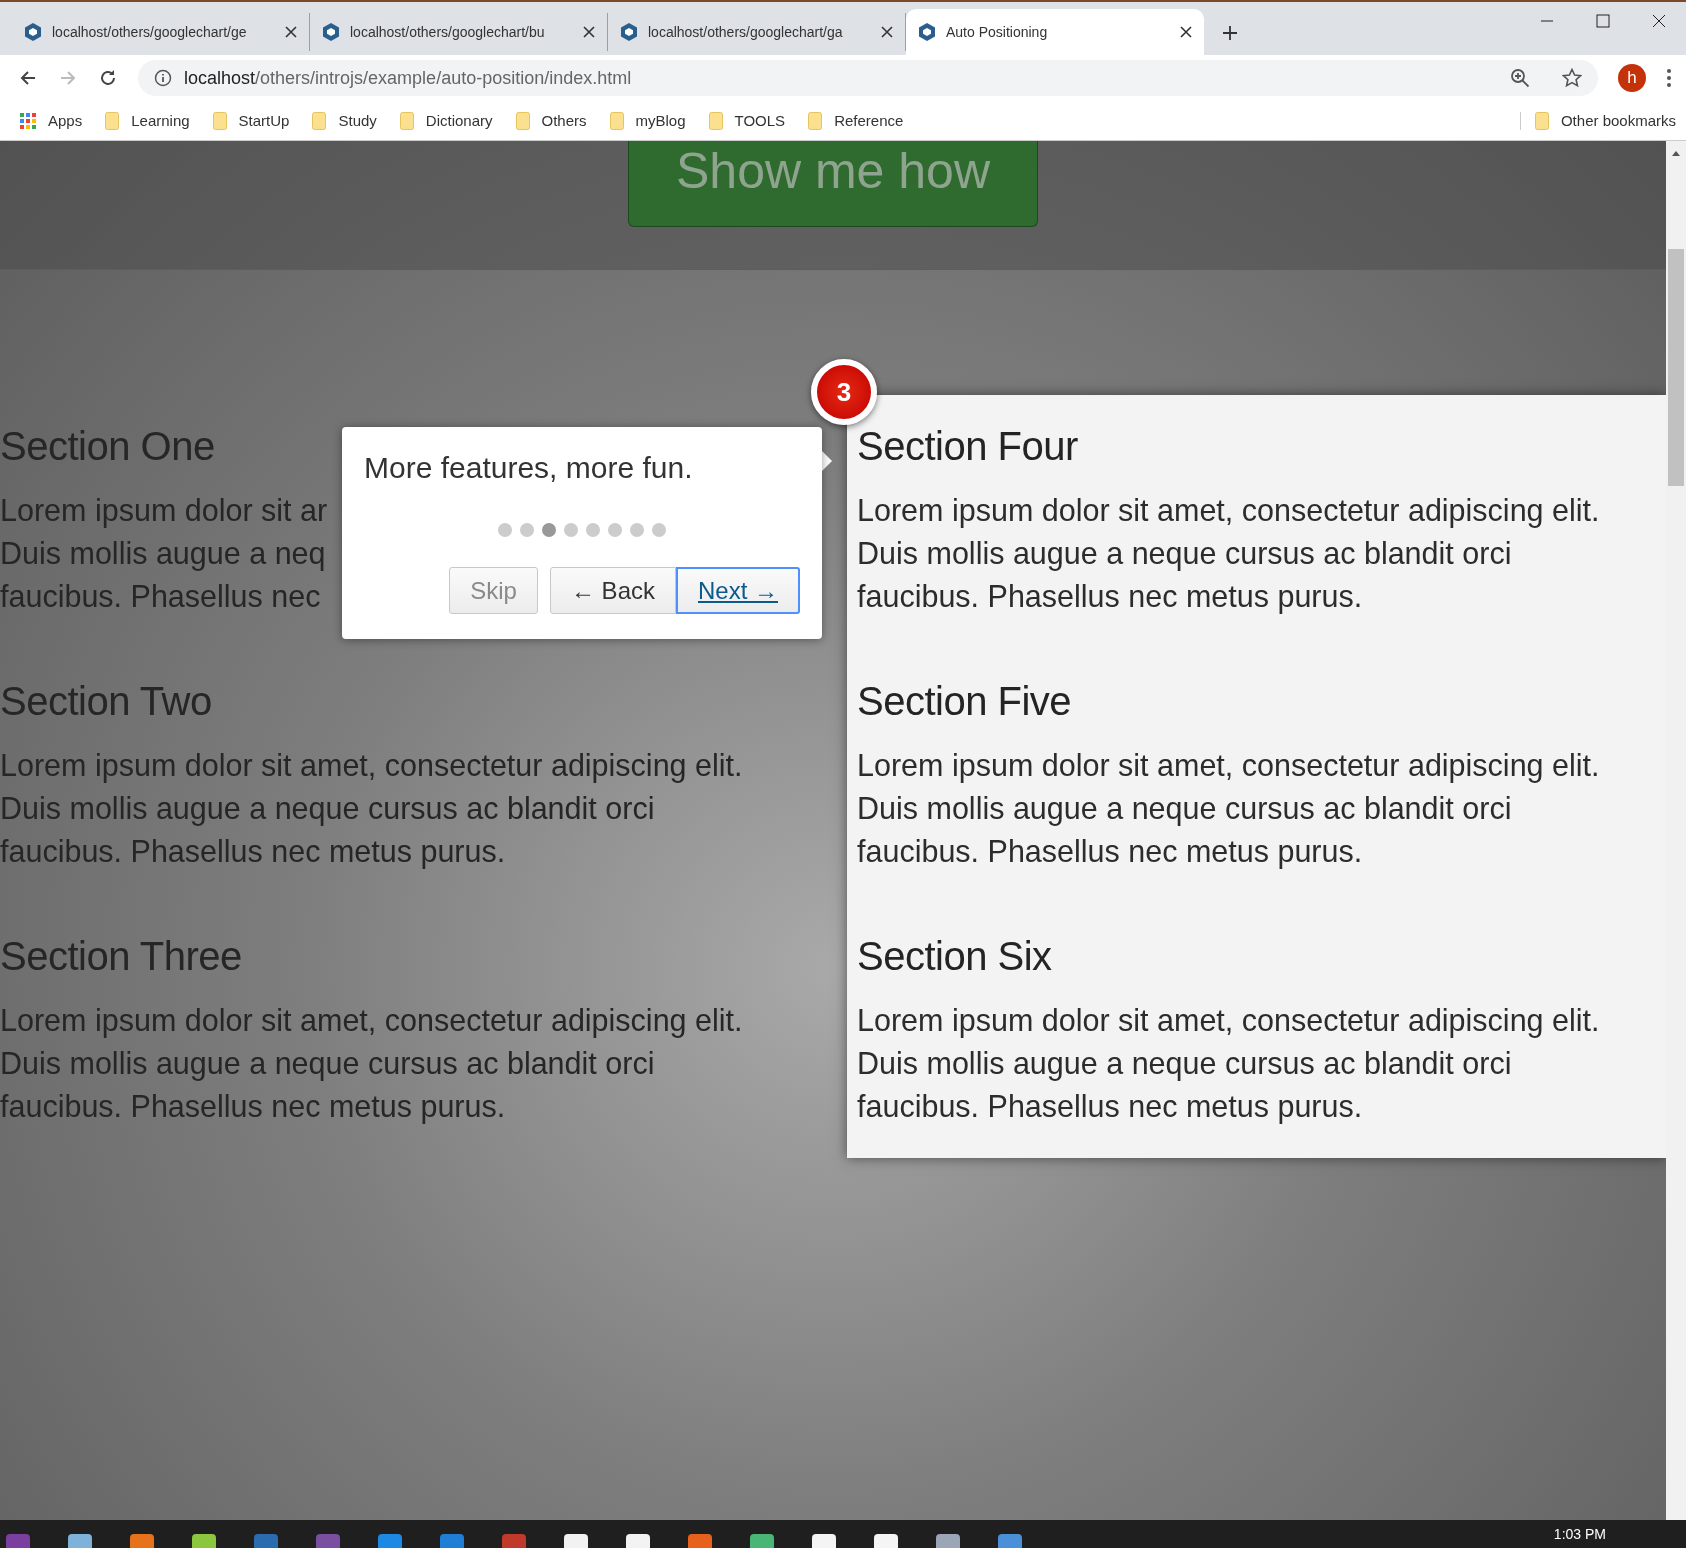  I want to click on browser-tab: Auto Positioning, so click(1055, 32).